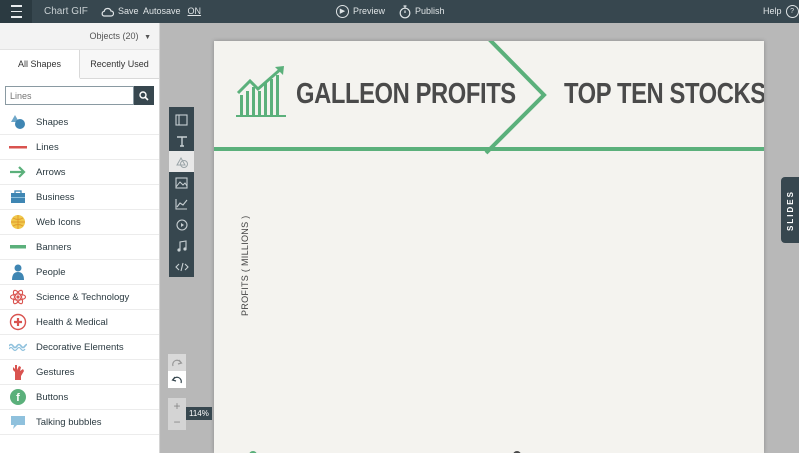 Image resolution: width=799 pixels, height=453 pixels. What do you see at coordinates (55, 372) in the screenshot?
I see `category-label: Gestures` at bounding box center [55, 372].